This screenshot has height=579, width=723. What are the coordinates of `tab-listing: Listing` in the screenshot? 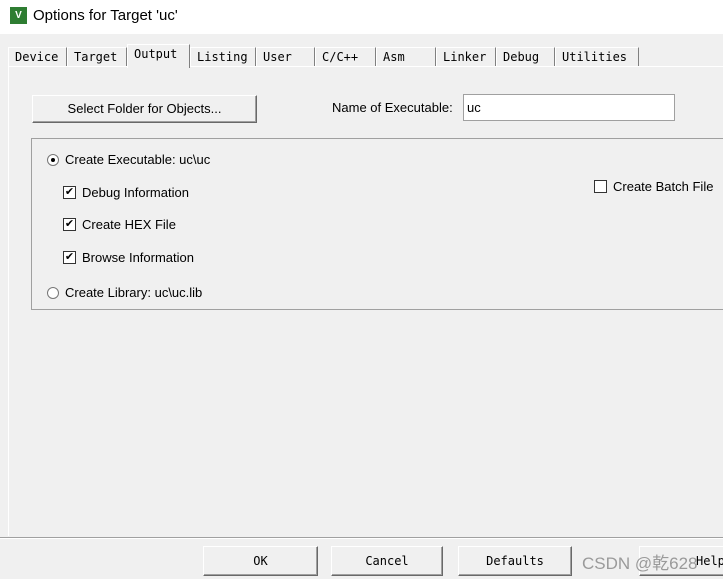 It's located at (223, 57).